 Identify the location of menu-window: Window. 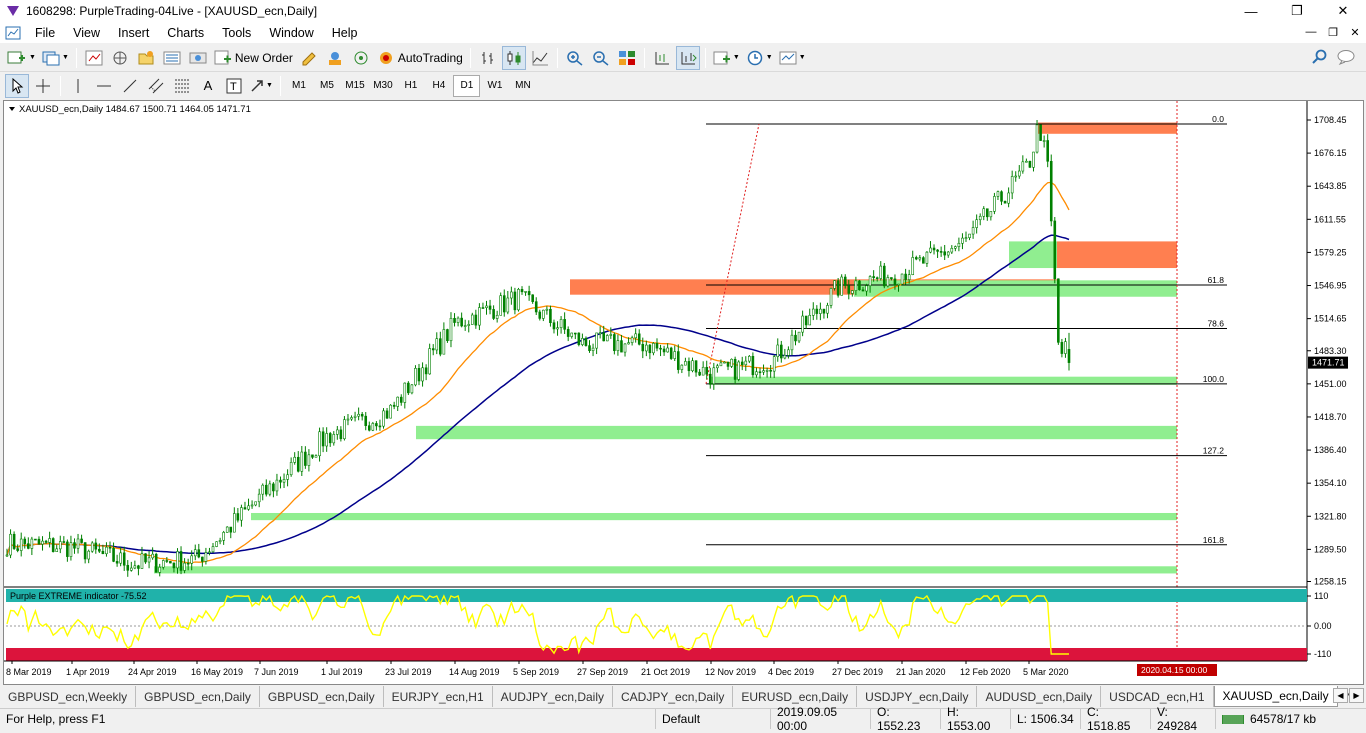
(291, 33).